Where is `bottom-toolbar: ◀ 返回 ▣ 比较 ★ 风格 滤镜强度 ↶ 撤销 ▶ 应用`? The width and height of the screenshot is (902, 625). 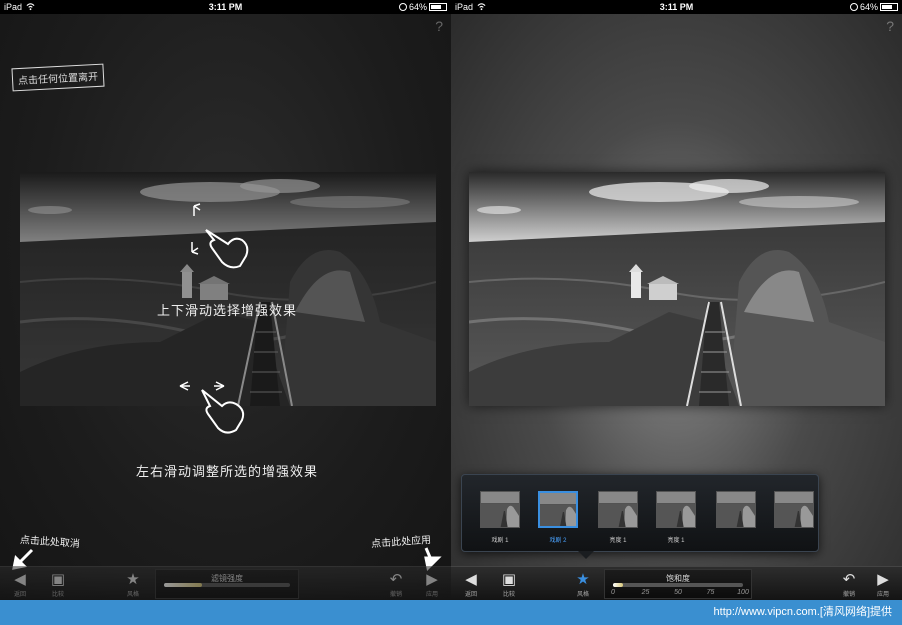
bottom-toolbar: ◀ 返回 ▣ 比较 ★ 风格 滤镜强度 ↶ 撤销 ▶ 应用 is located at coordinates (225, 583).